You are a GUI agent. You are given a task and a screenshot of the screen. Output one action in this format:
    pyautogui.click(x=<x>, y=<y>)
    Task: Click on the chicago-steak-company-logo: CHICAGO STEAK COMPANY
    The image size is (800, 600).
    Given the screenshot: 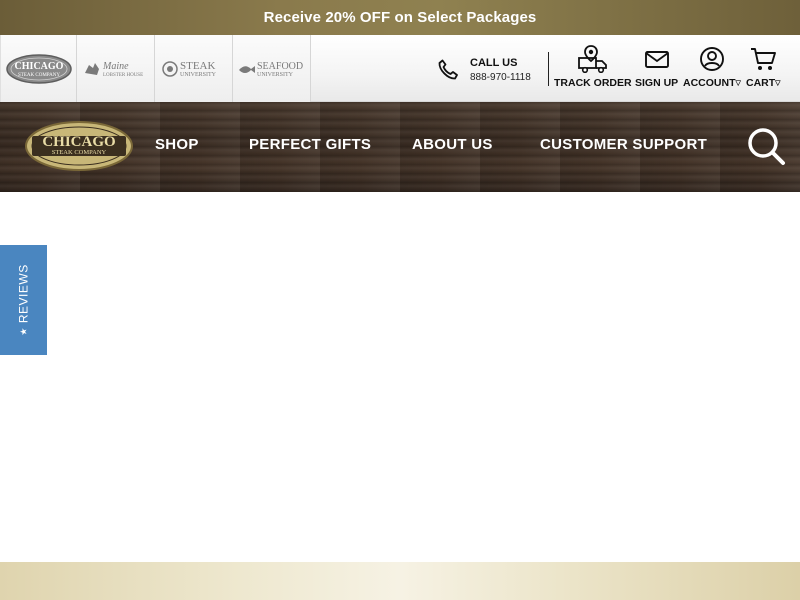 What is the action you would take?
    pyautogui.click(x=79, y=146)
    